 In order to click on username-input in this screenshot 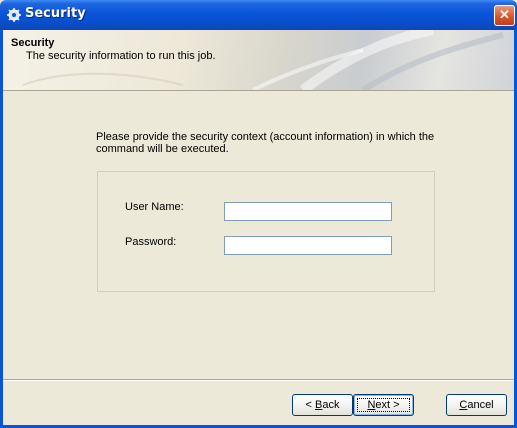, I will do `click(308, 211)`.